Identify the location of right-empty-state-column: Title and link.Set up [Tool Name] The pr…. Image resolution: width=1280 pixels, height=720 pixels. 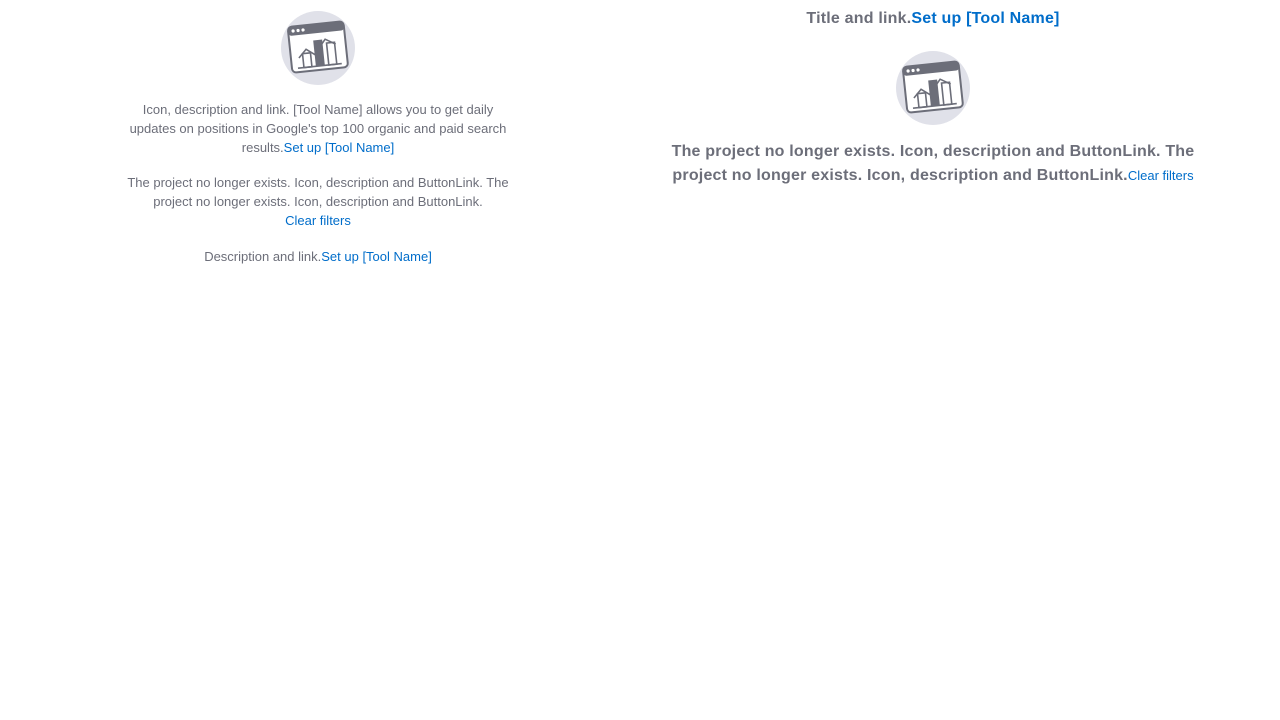
(933, 98).